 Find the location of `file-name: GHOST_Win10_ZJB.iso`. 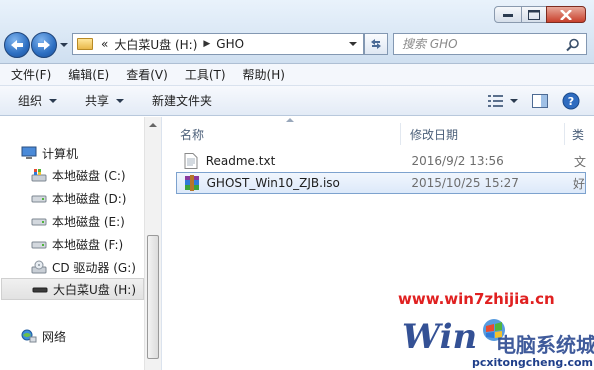

file-name: GHOST_Win10_ZJB.iso is located at coordinates (273, 183).